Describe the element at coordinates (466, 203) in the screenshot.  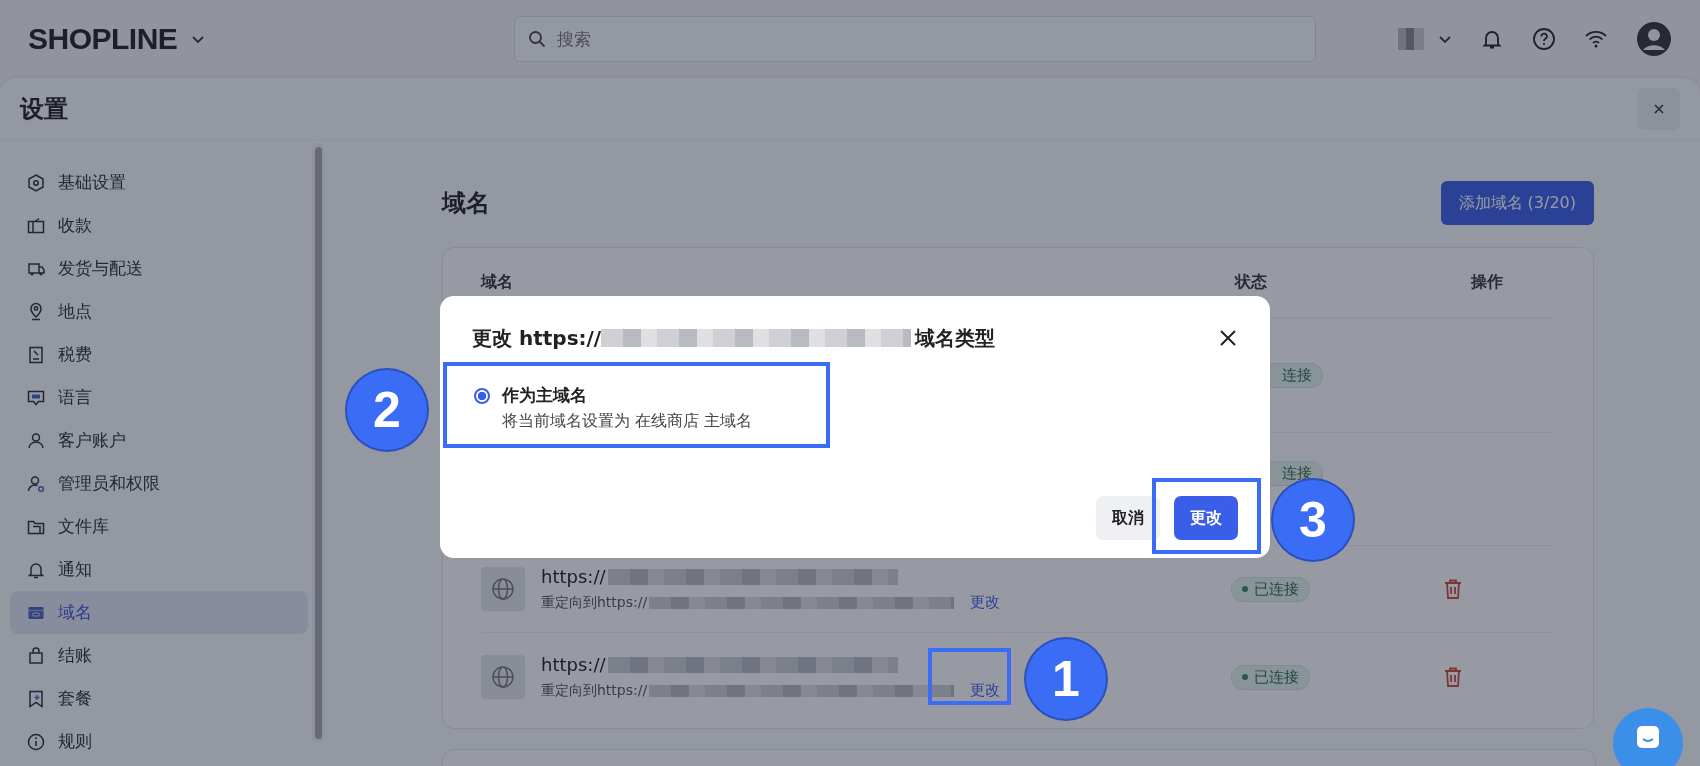
I see `section-title: 域名` at that location.